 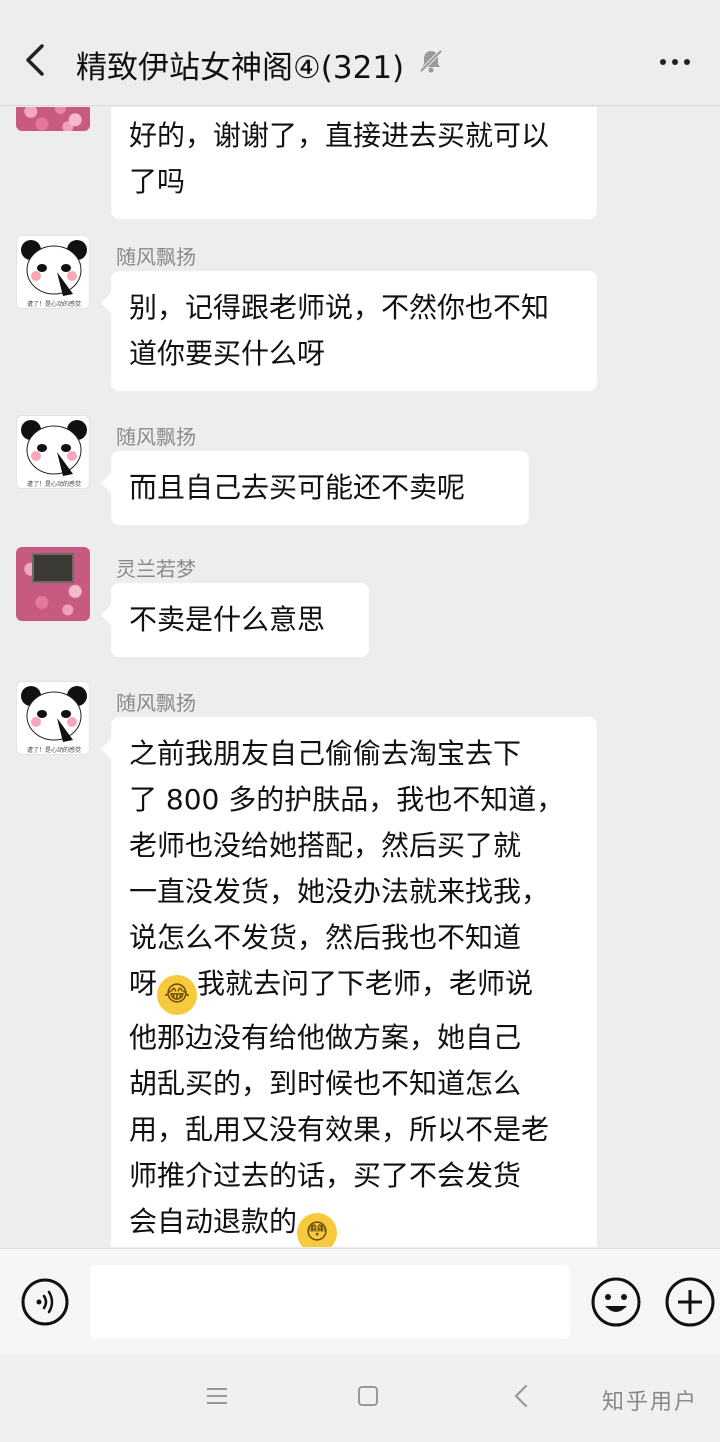 I want to click on emoji-button, so click(x=616, y=1302).